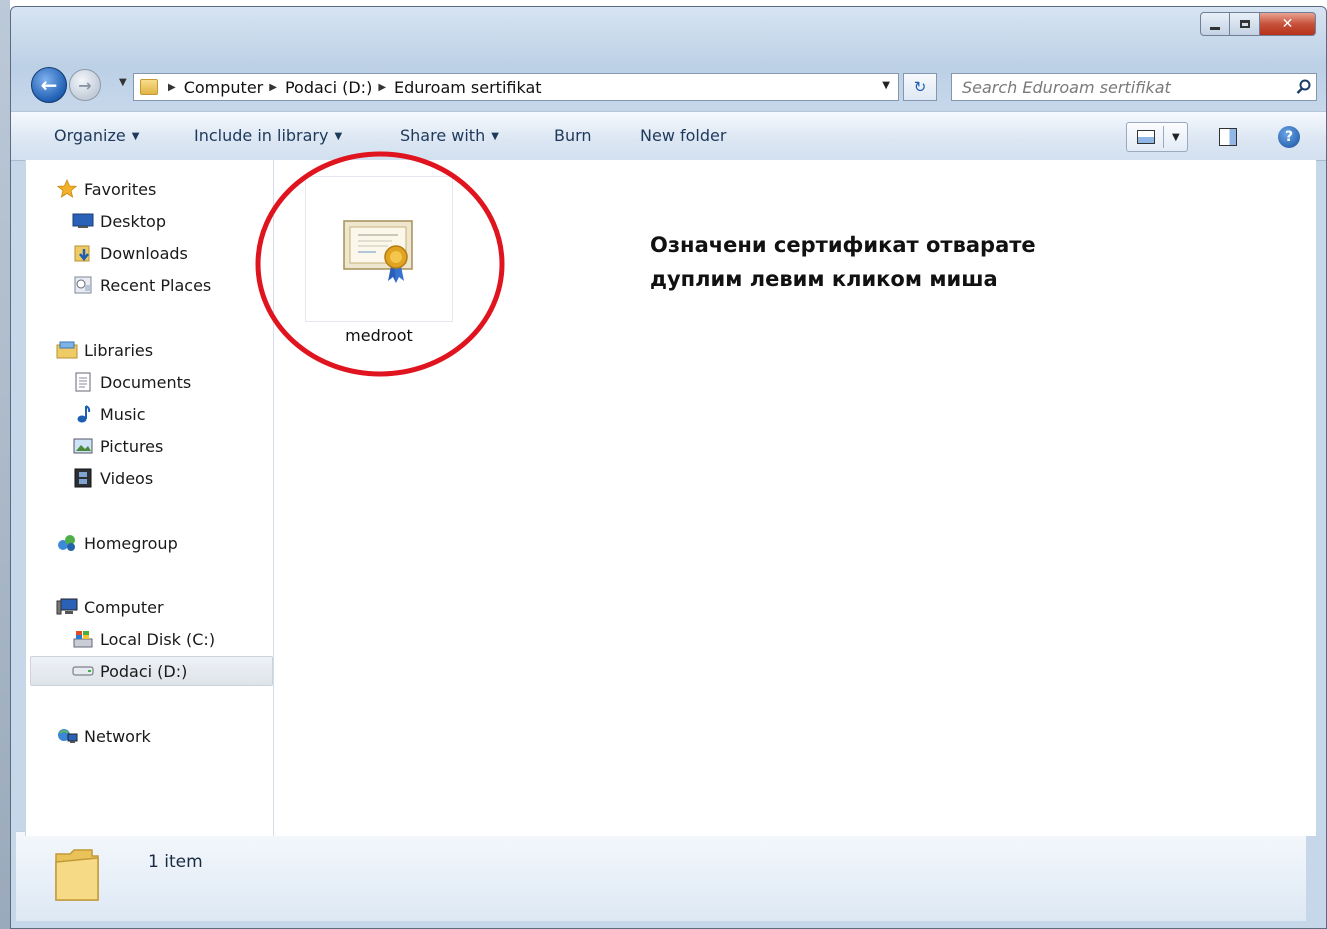  Describe the element at coordinates (224, 87) in the screenshot. I see `breadcrumb-computer: Computer` at that location.